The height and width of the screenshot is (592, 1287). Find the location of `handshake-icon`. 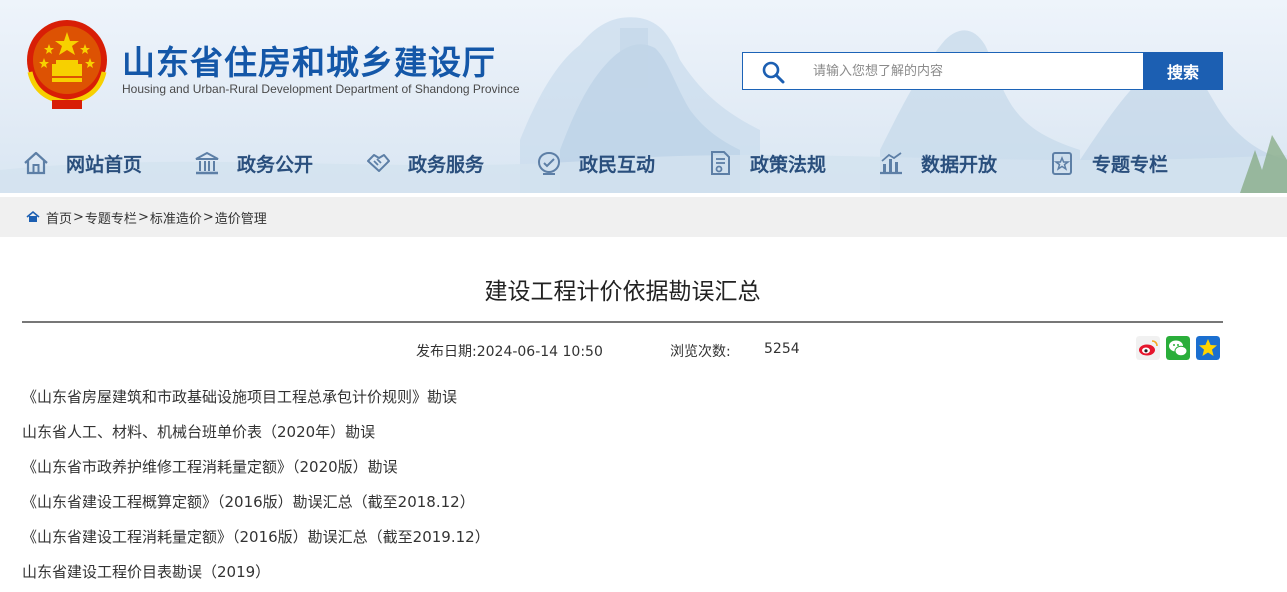

handshake-icon is located at coordinates (378, 163).